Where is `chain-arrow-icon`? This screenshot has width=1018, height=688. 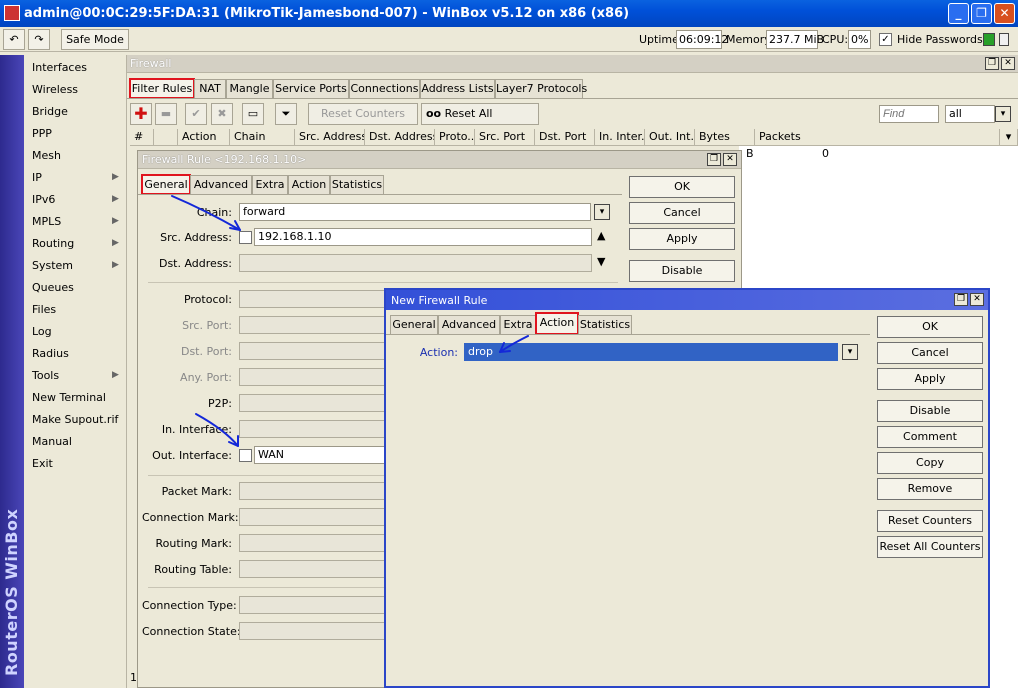
chain-arrow-icon is located at coordinates (206, 213).